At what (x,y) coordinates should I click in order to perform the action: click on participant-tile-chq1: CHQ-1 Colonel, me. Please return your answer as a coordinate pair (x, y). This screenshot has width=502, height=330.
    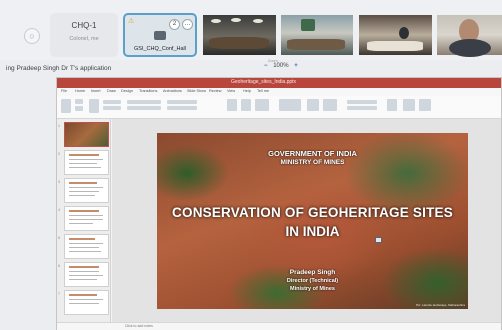
    Looking at the image, I should click on (84, 35).